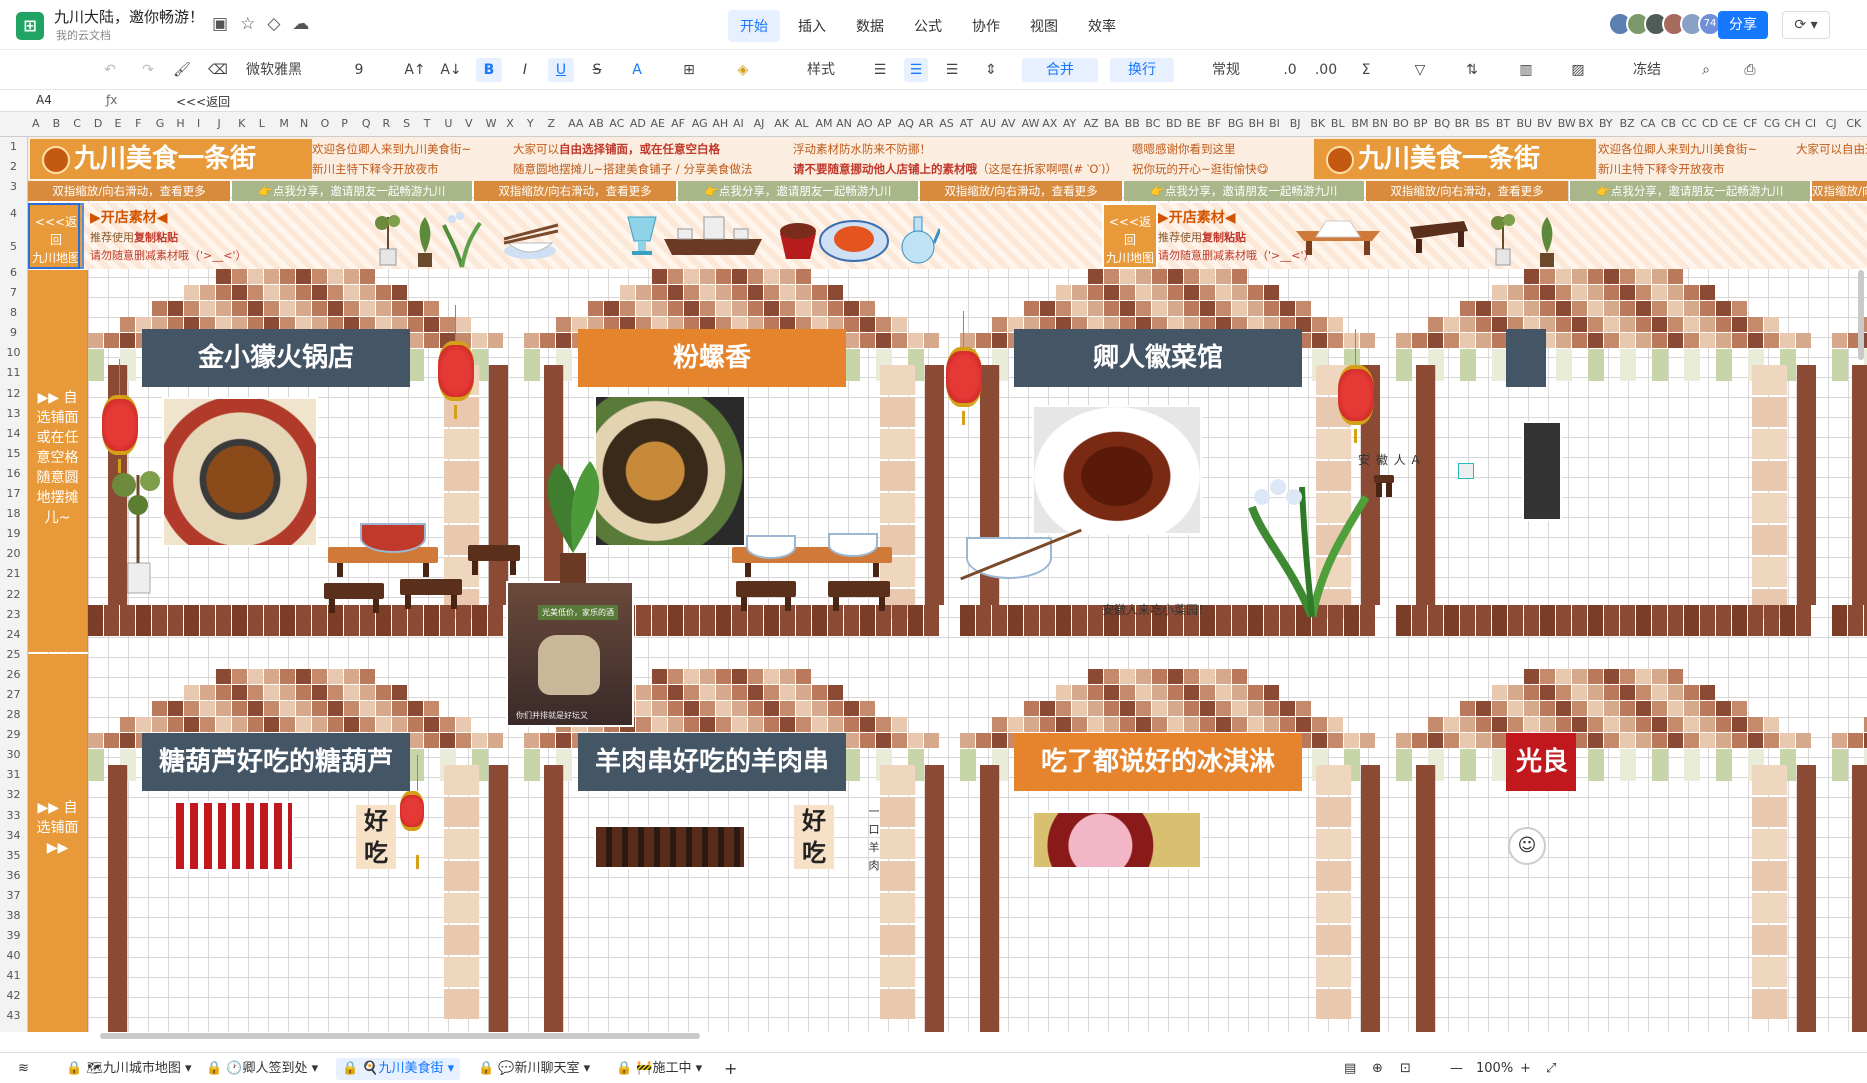 The image size is (1867, 1083). I want to click on store-sign-lamb-skewers: 羊肉串好吃的羊肉串, so click(712, 762).